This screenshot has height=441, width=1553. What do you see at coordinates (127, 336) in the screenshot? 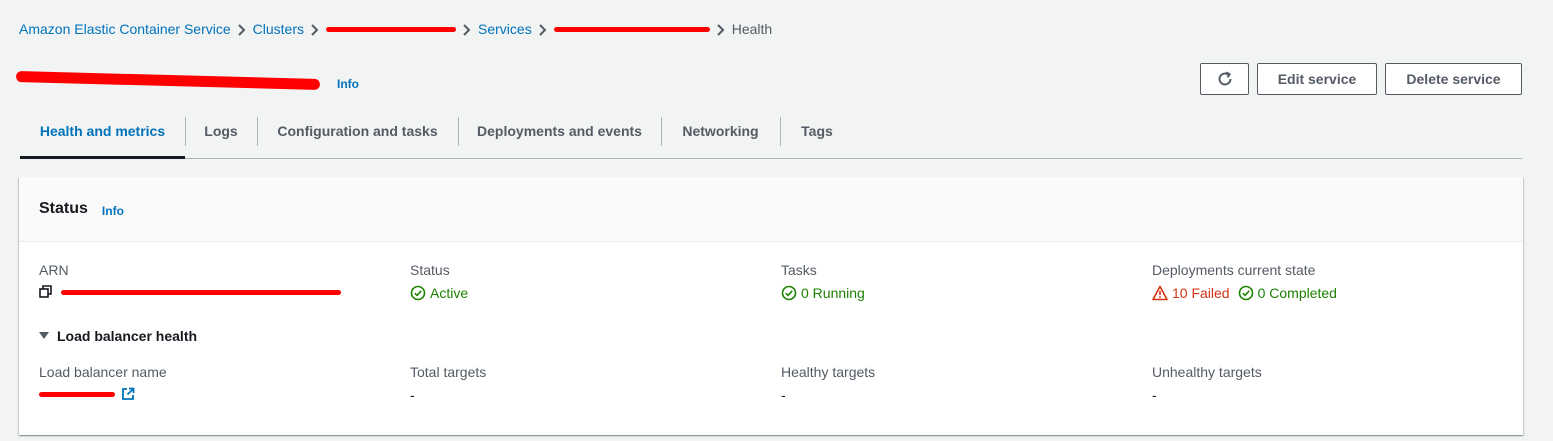
I see `load-balancer-health-label: Load balancer health` at bounding box center [127, 336].